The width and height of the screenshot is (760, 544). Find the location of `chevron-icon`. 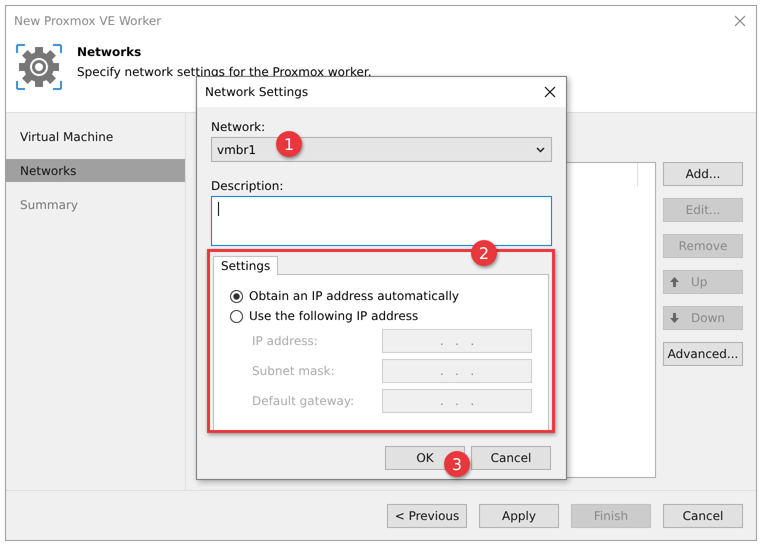

chevron-icon is located at coordinates (540, 149).